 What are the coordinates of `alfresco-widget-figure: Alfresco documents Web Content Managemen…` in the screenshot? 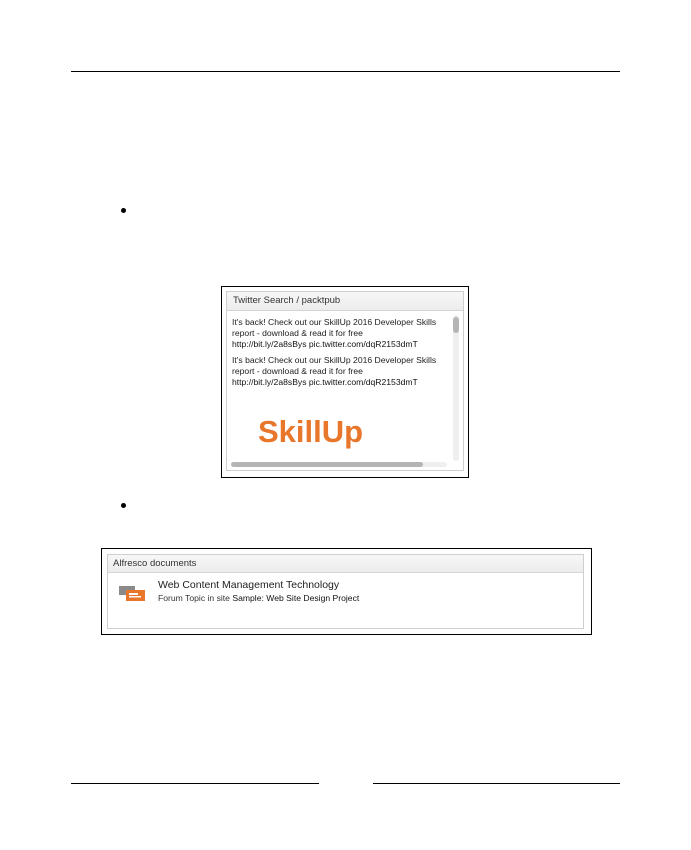 It's located at (346, 591).